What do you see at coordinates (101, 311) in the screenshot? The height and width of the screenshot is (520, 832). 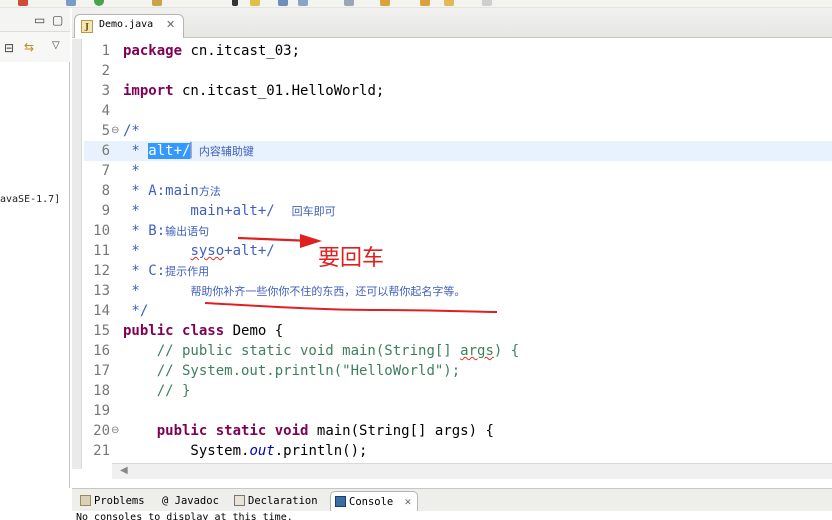 I see `line-number: 14` at bounding box center [101, 311].